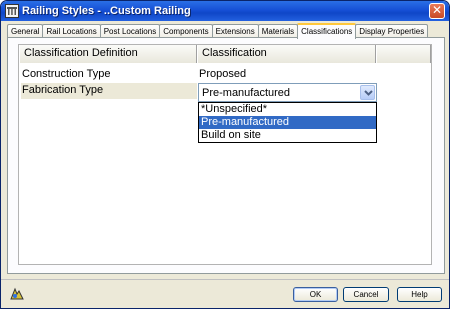  I want to click on tab-extensions: Extensions, so click(235, 31).